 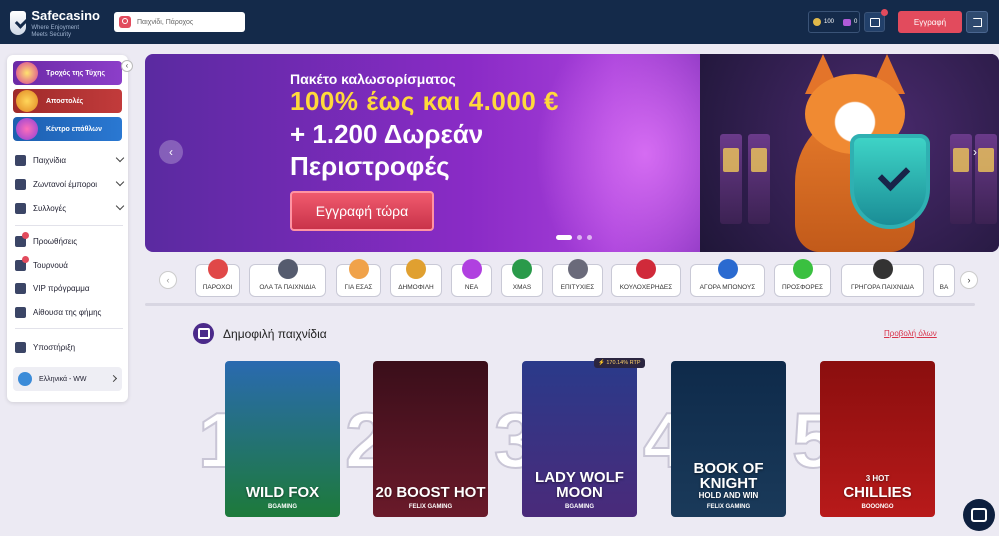 I want to click on treasure-chest-icon, so click(x=727, y=269).